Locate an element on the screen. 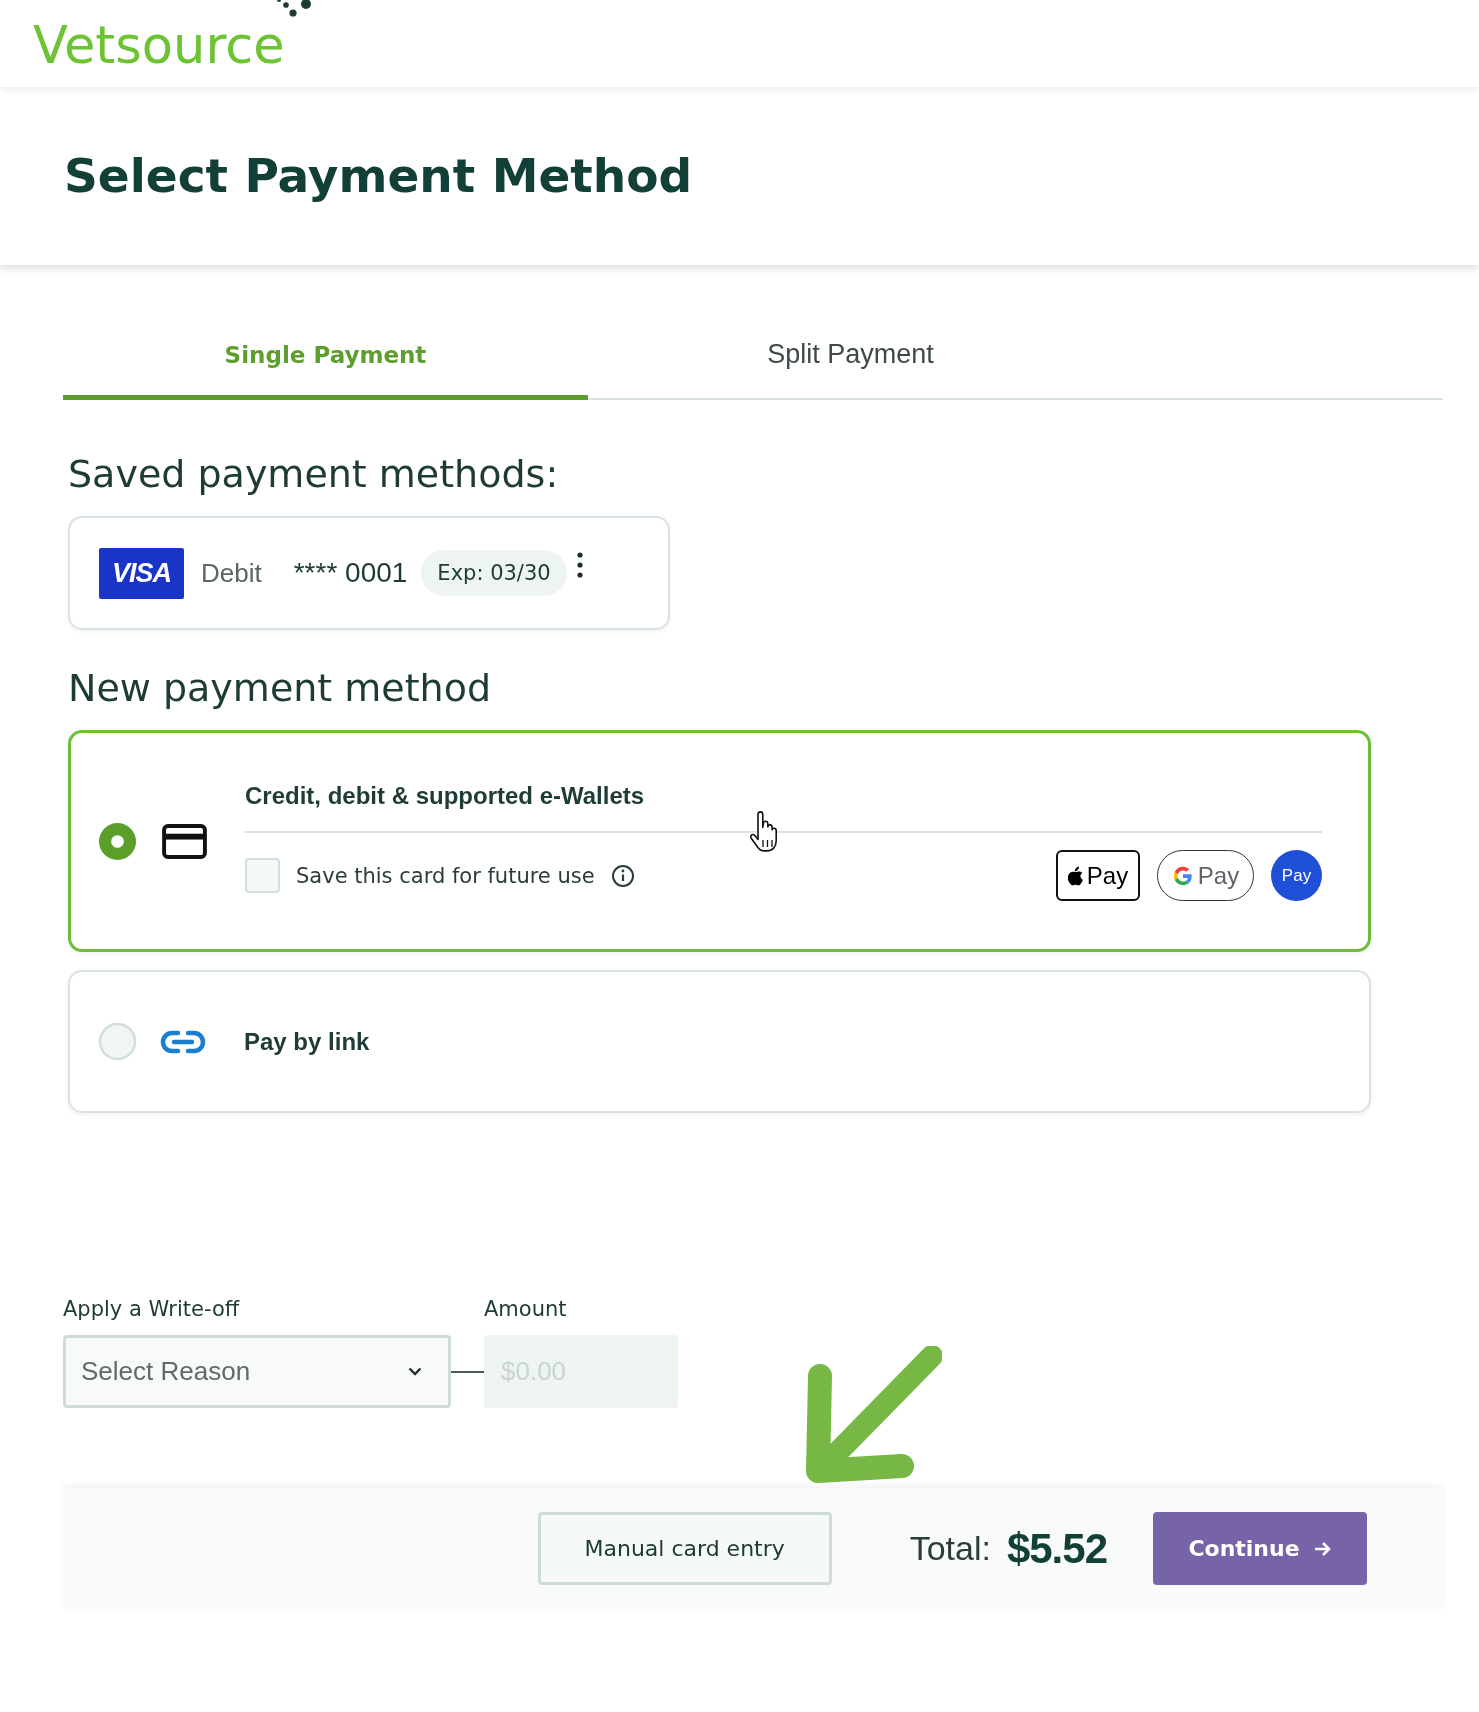  payment-option-card: Pay by link is located at coordinates (719, 1041).